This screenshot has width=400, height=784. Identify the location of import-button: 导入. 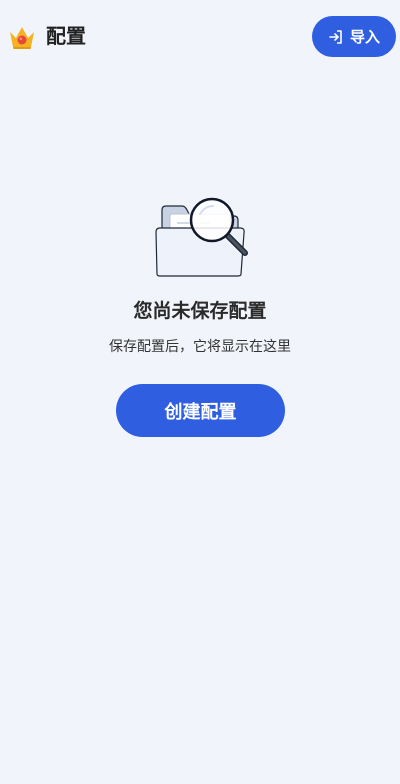
(354, 36).